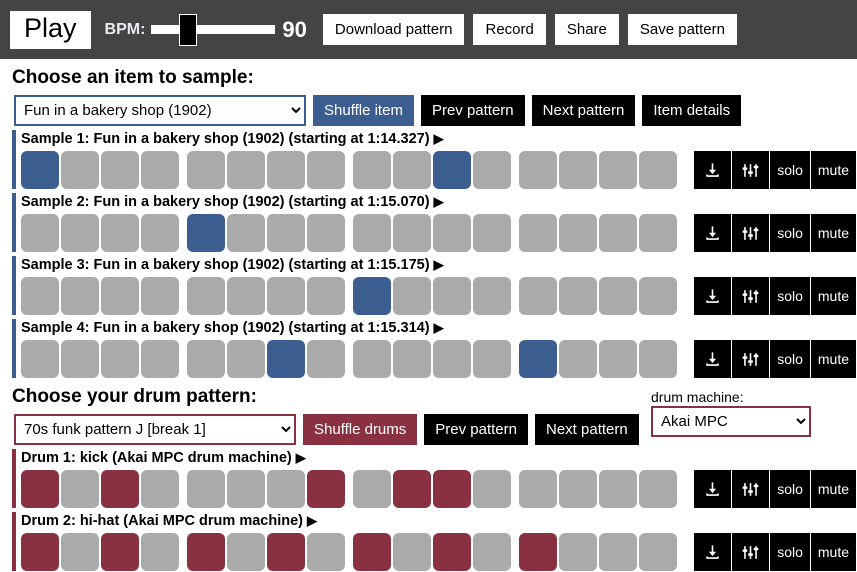 This screenshot has height=572, width=857. Describe the element at coordinates (50, 29) in the screenshot. I see `play-button: Play` at that location.